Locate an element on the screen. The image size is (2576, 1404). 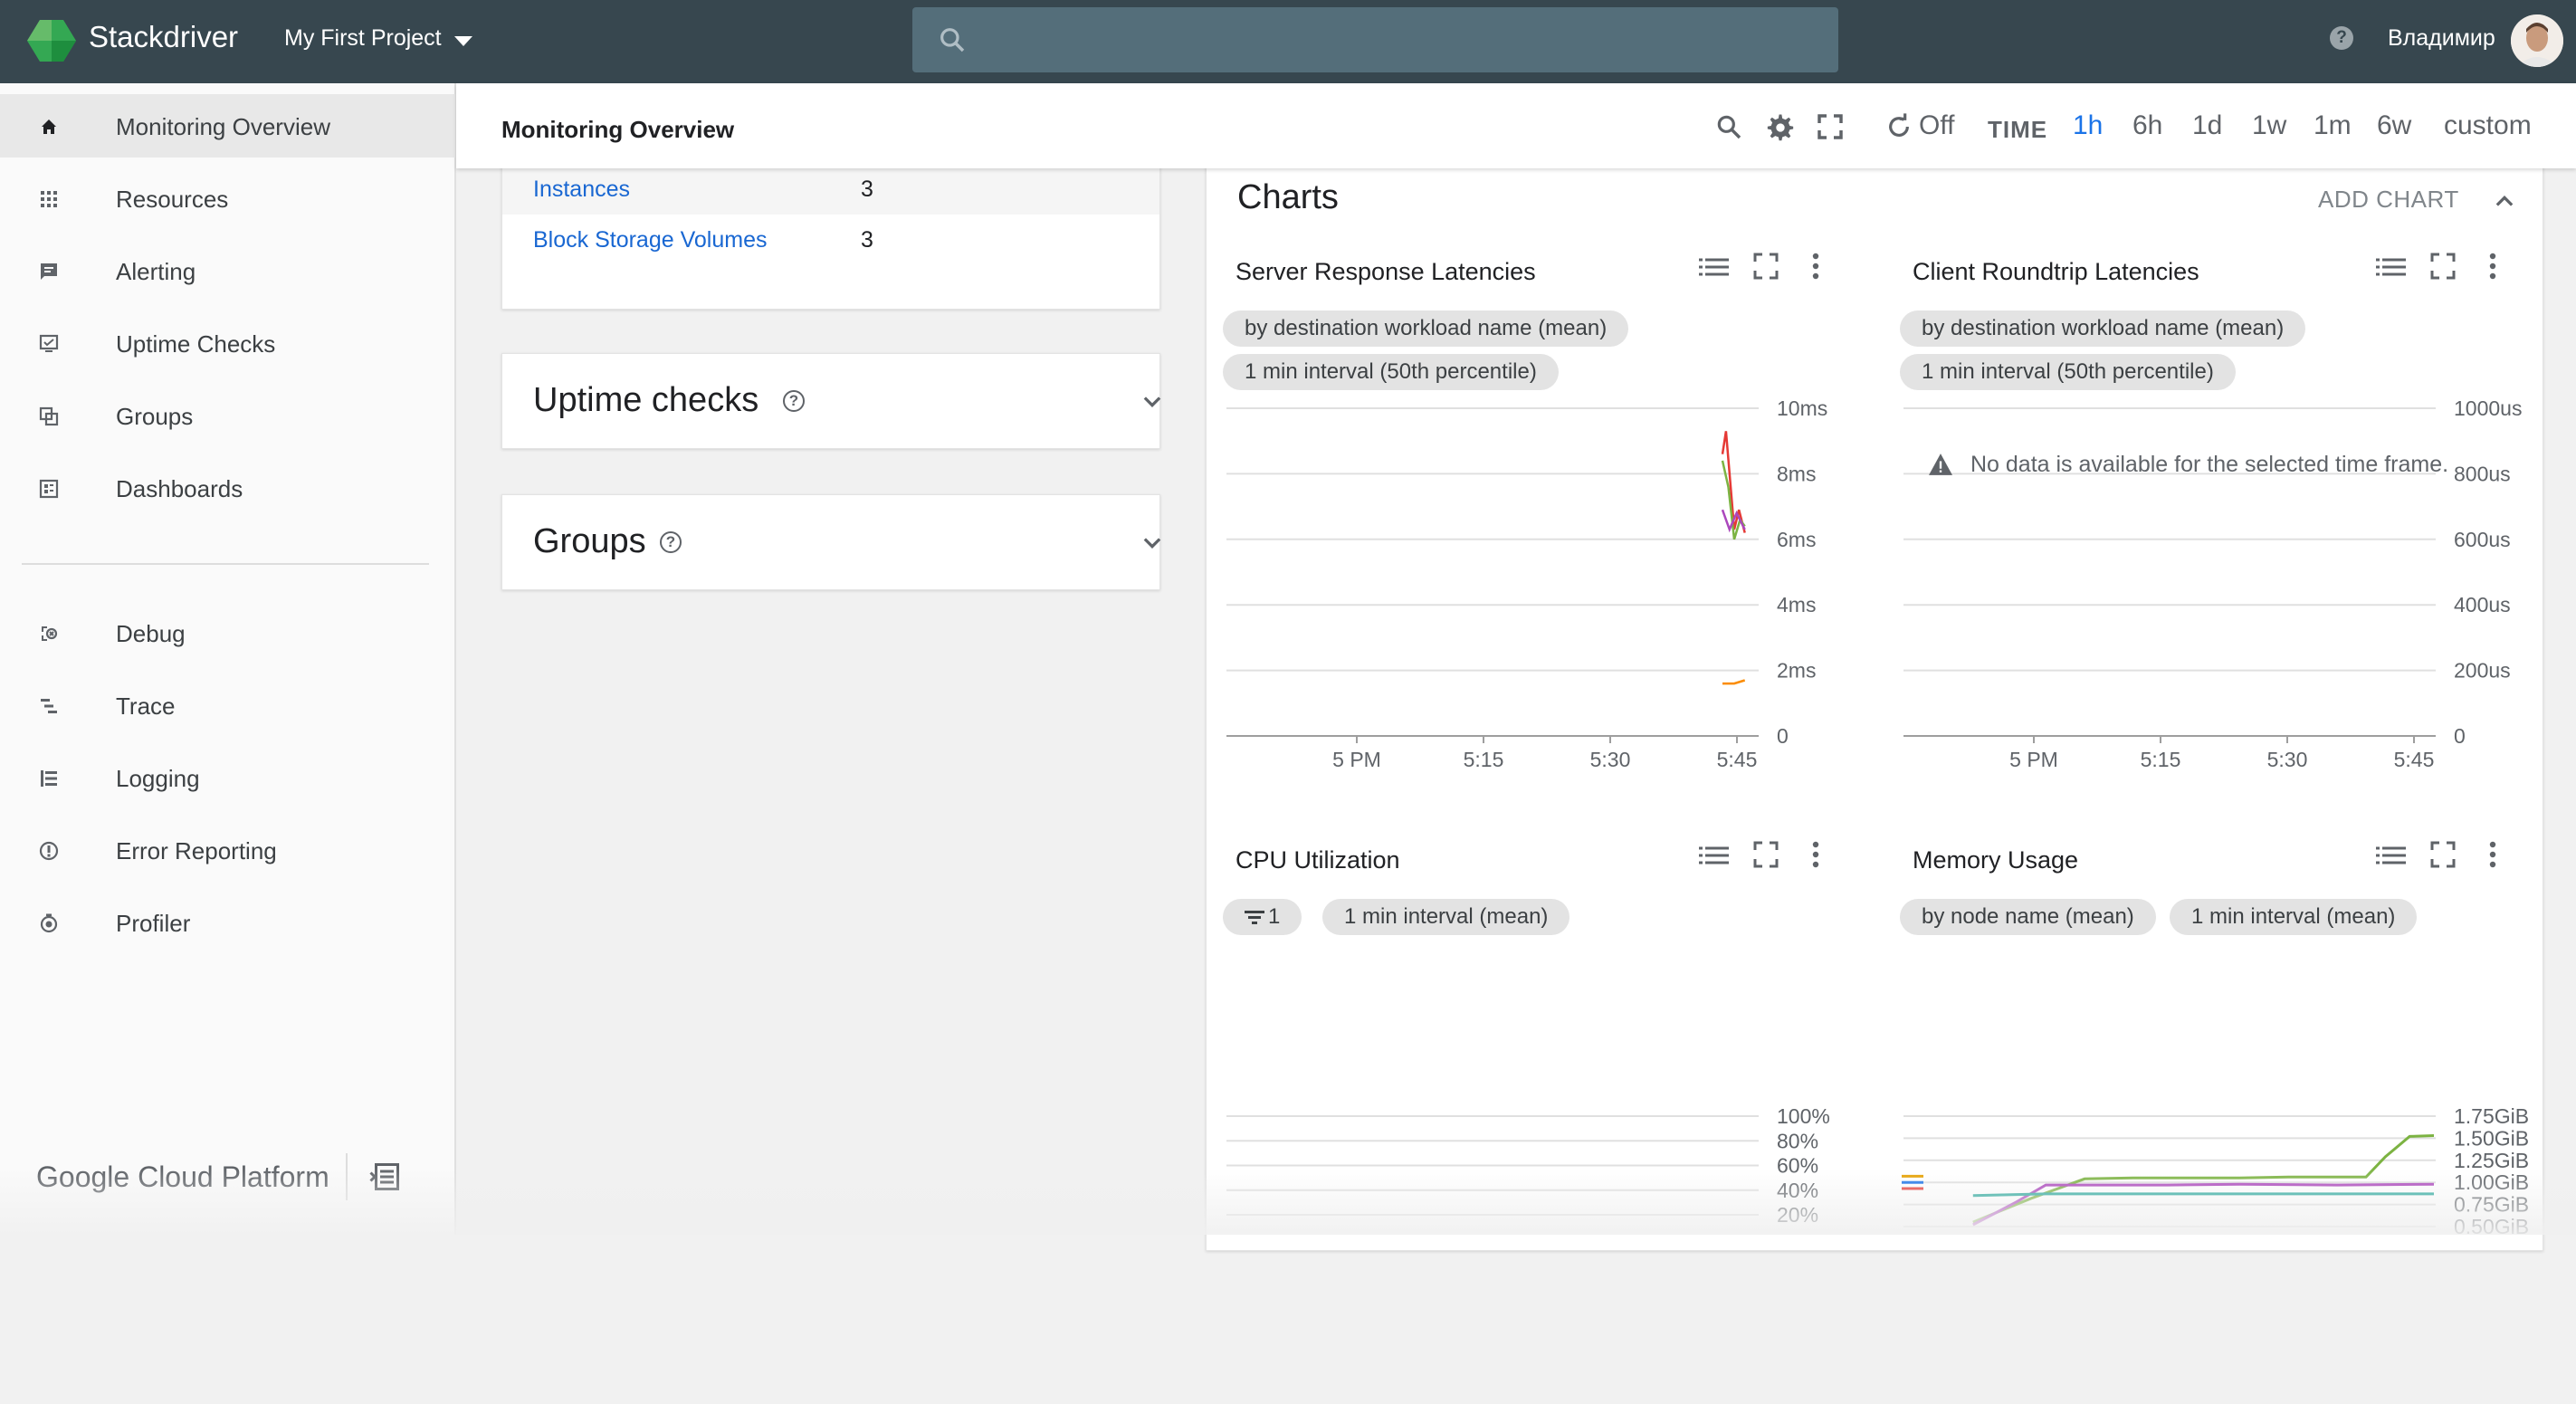
range-1h: 1h is located at coordinates (2088, 126).